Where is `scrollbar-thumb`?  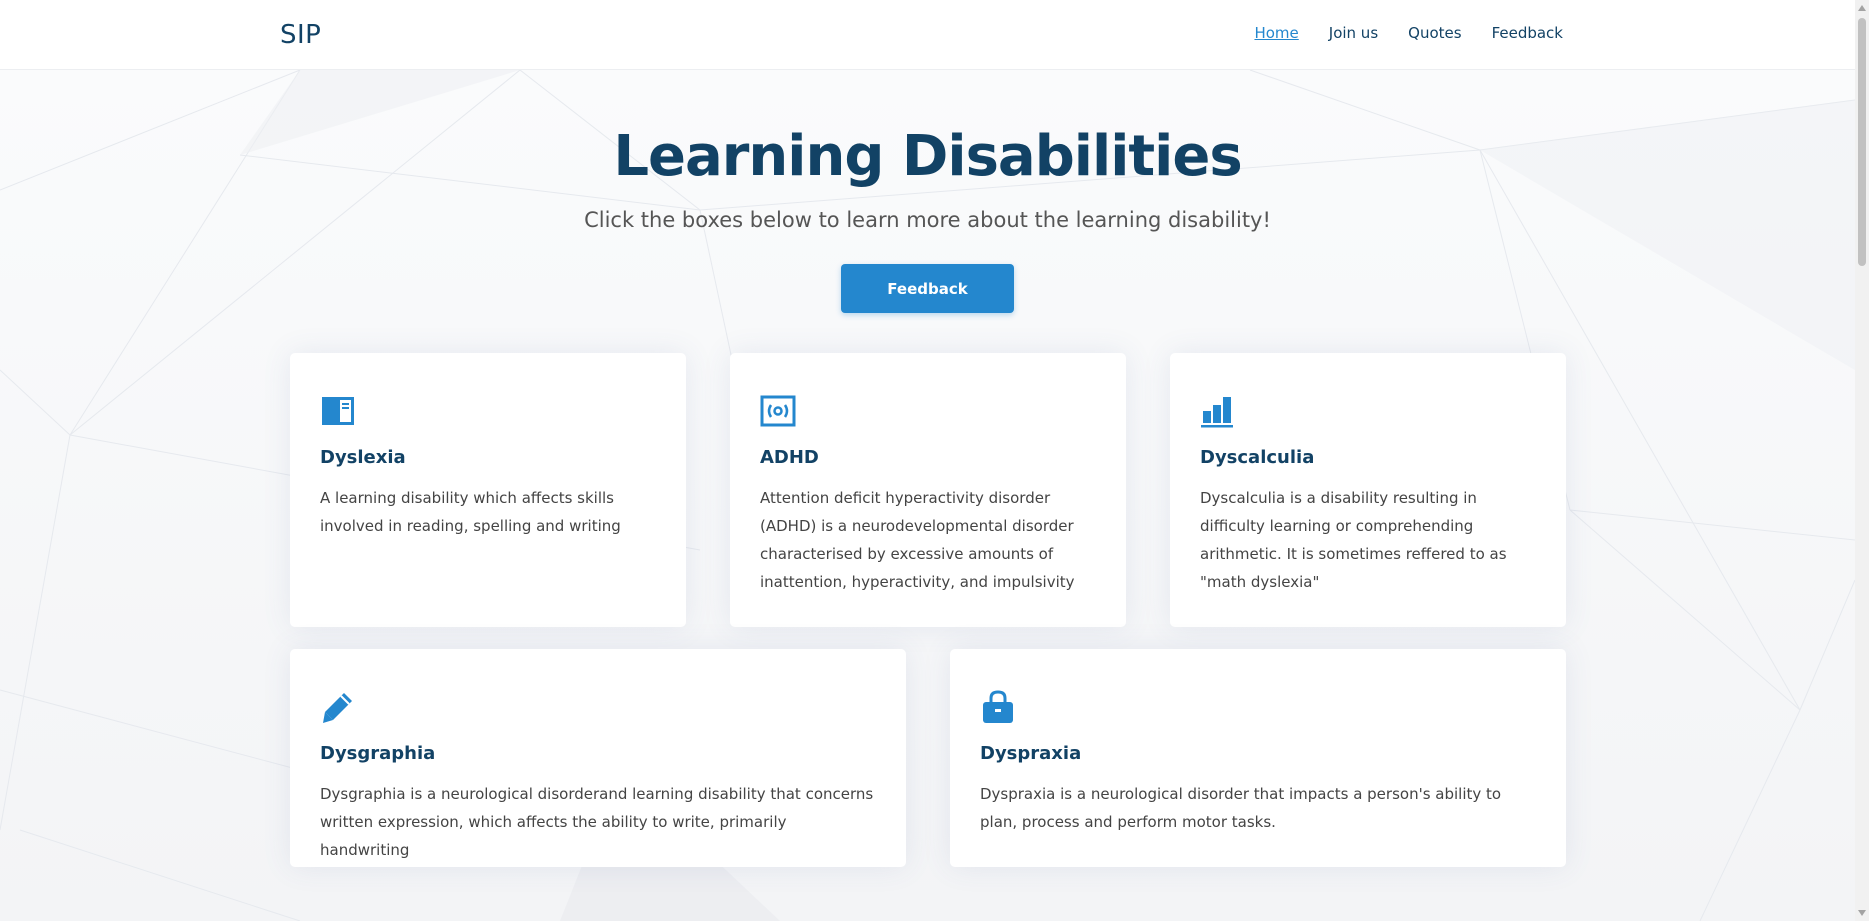
scrollbar-thumb is located at coordinates (1862, 142).